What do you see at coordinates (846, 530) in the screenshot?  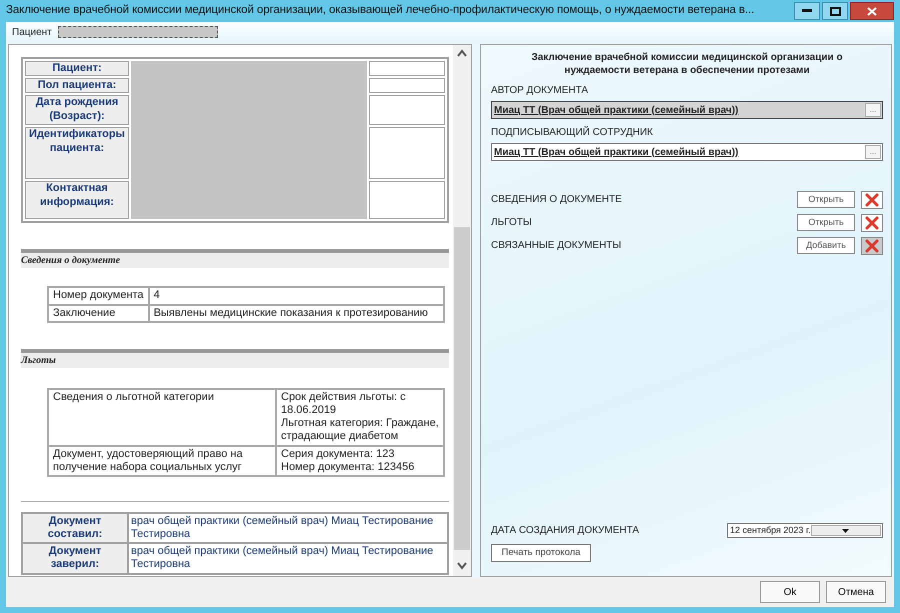 I see `dropdown-icon` at bounding box center [846, 530].